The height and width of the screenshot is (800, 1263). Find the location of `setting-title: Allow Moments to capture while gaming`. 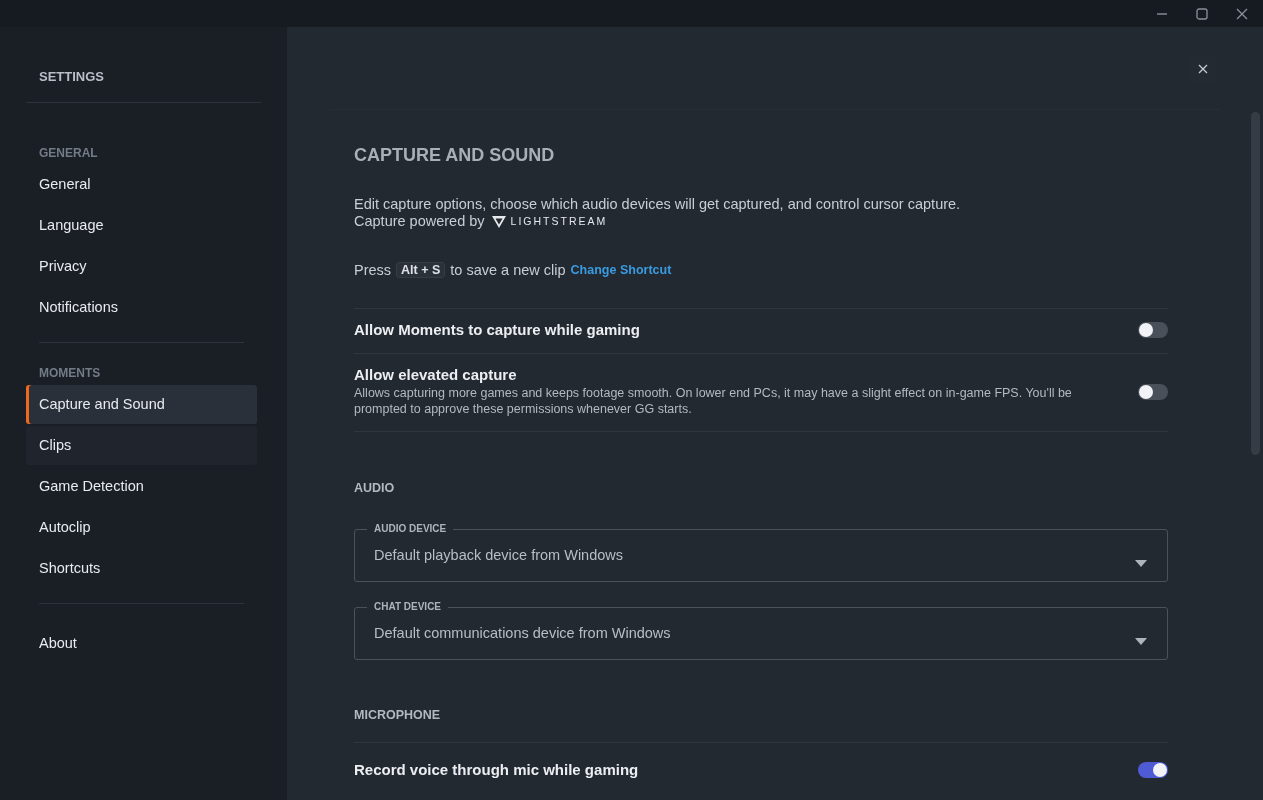

setting-title: Allow Moments to capture while gaming is located at coordinates (497, 330).